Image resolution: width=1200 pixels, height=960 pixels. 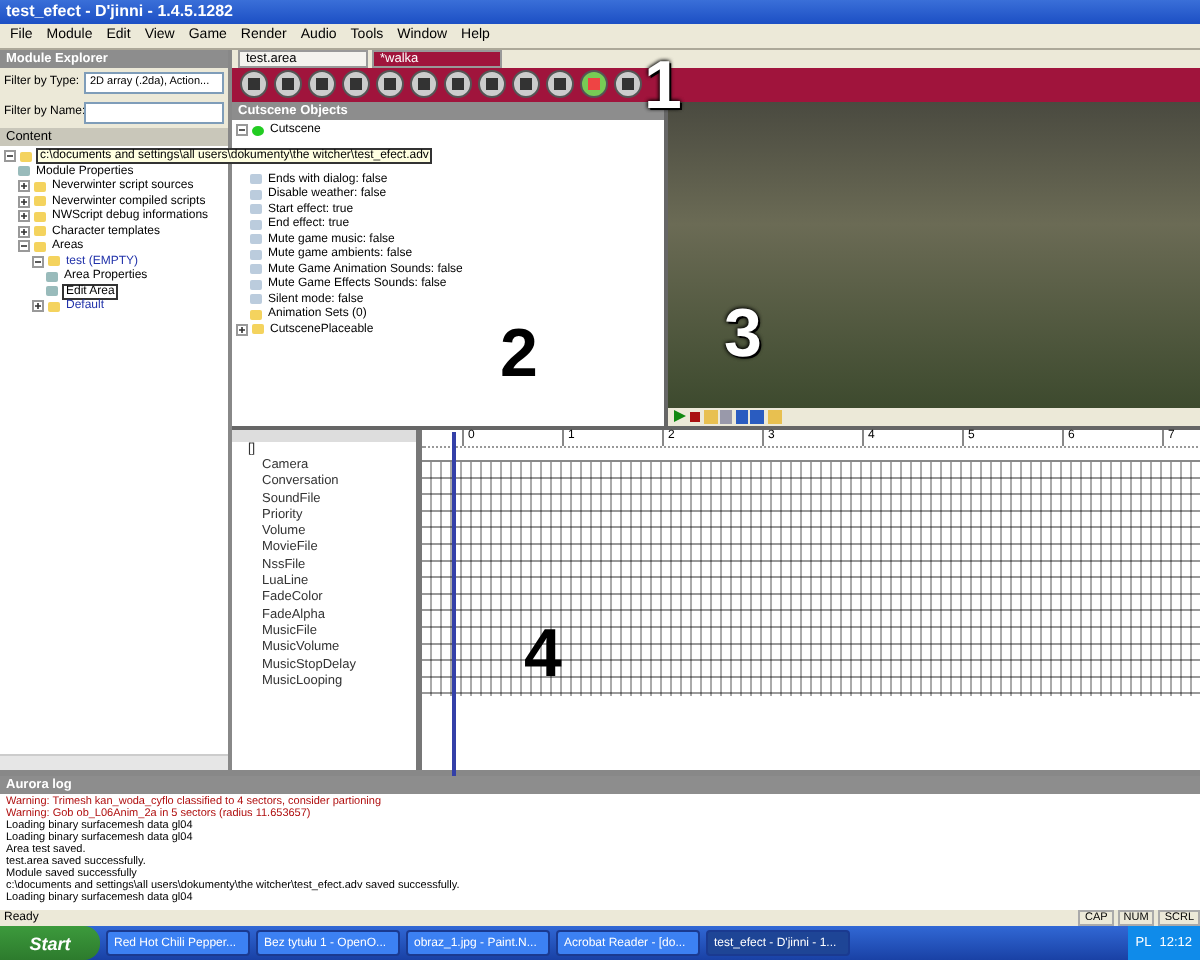 I want to click on stop-icon, so click(x=695, y=416).